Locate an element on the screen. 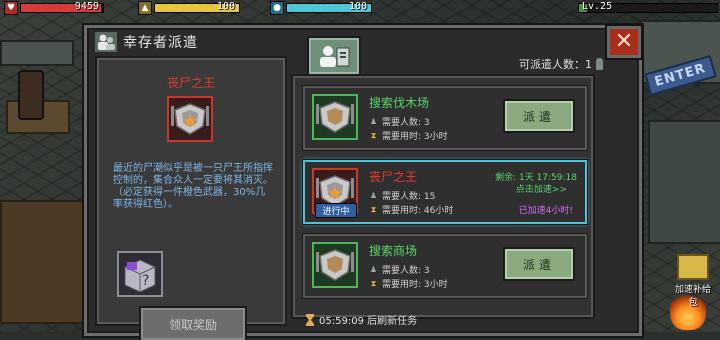 The height and width of the screenshot is (340, 720). water-stat: ● 100 is located at coordinates (321, 8).